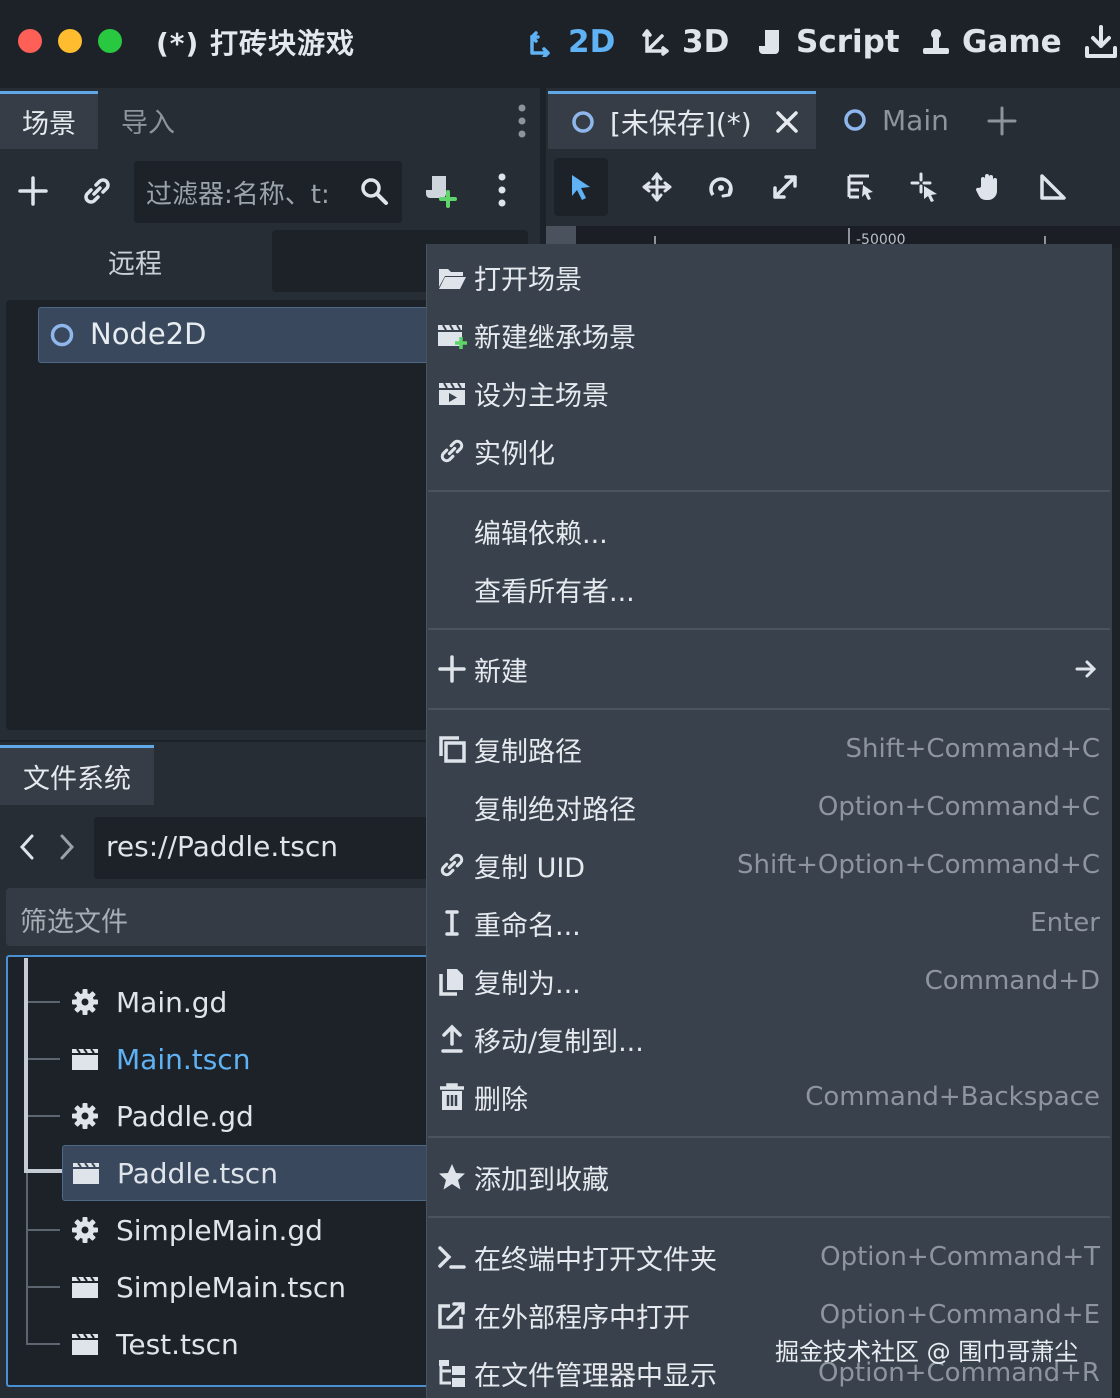  What do you see at coordinates (1002, 121) in the screenshot?
I see `add-tab-icon` at bounding box center [1002, 121].